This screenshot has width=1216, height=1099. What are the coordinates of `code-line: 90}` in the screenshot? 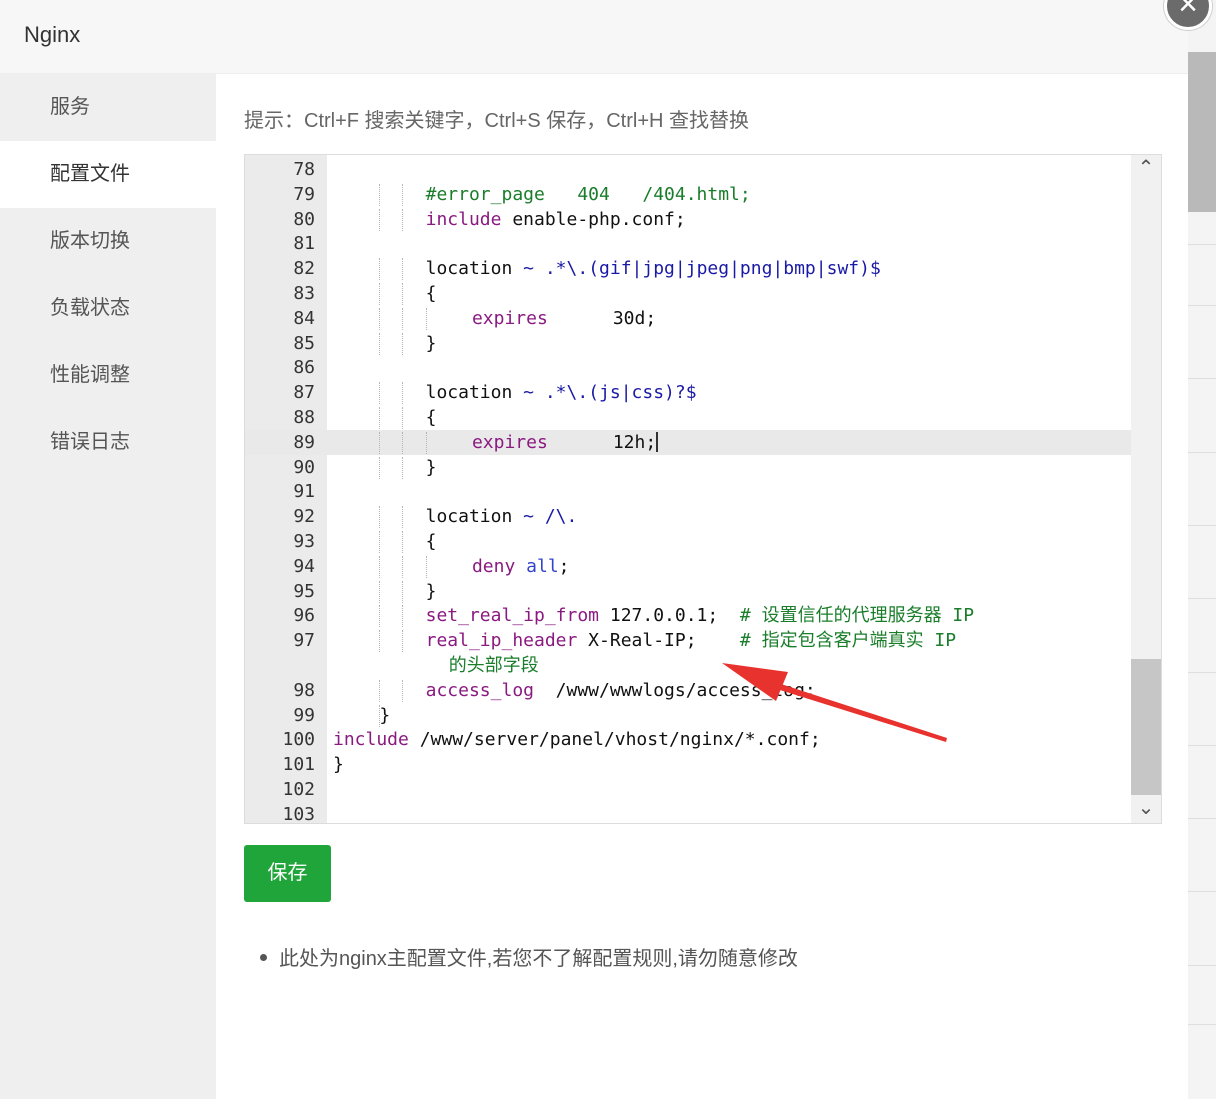 It's located at (688, 467).